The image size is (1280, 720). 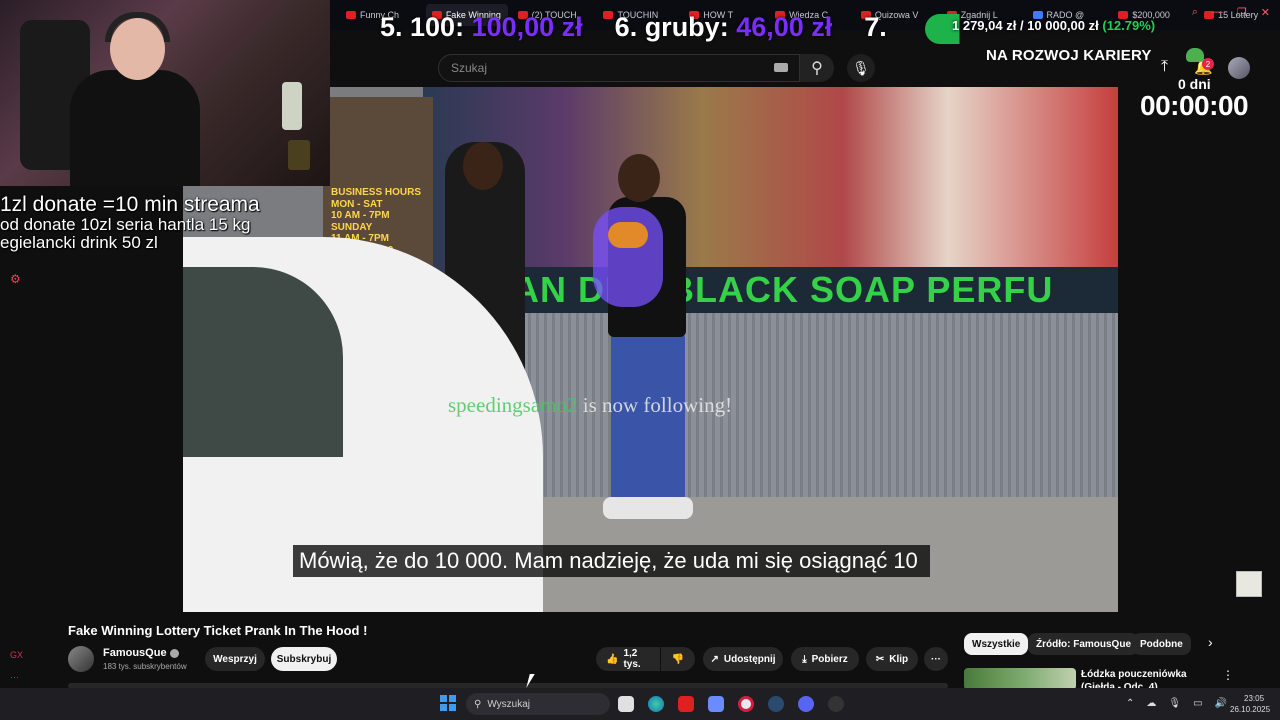 What do you see at coordinates (984, 25) in the screenshot?
I see `goal-current: 1 279,04 zł` at bounding box center [984, 25].